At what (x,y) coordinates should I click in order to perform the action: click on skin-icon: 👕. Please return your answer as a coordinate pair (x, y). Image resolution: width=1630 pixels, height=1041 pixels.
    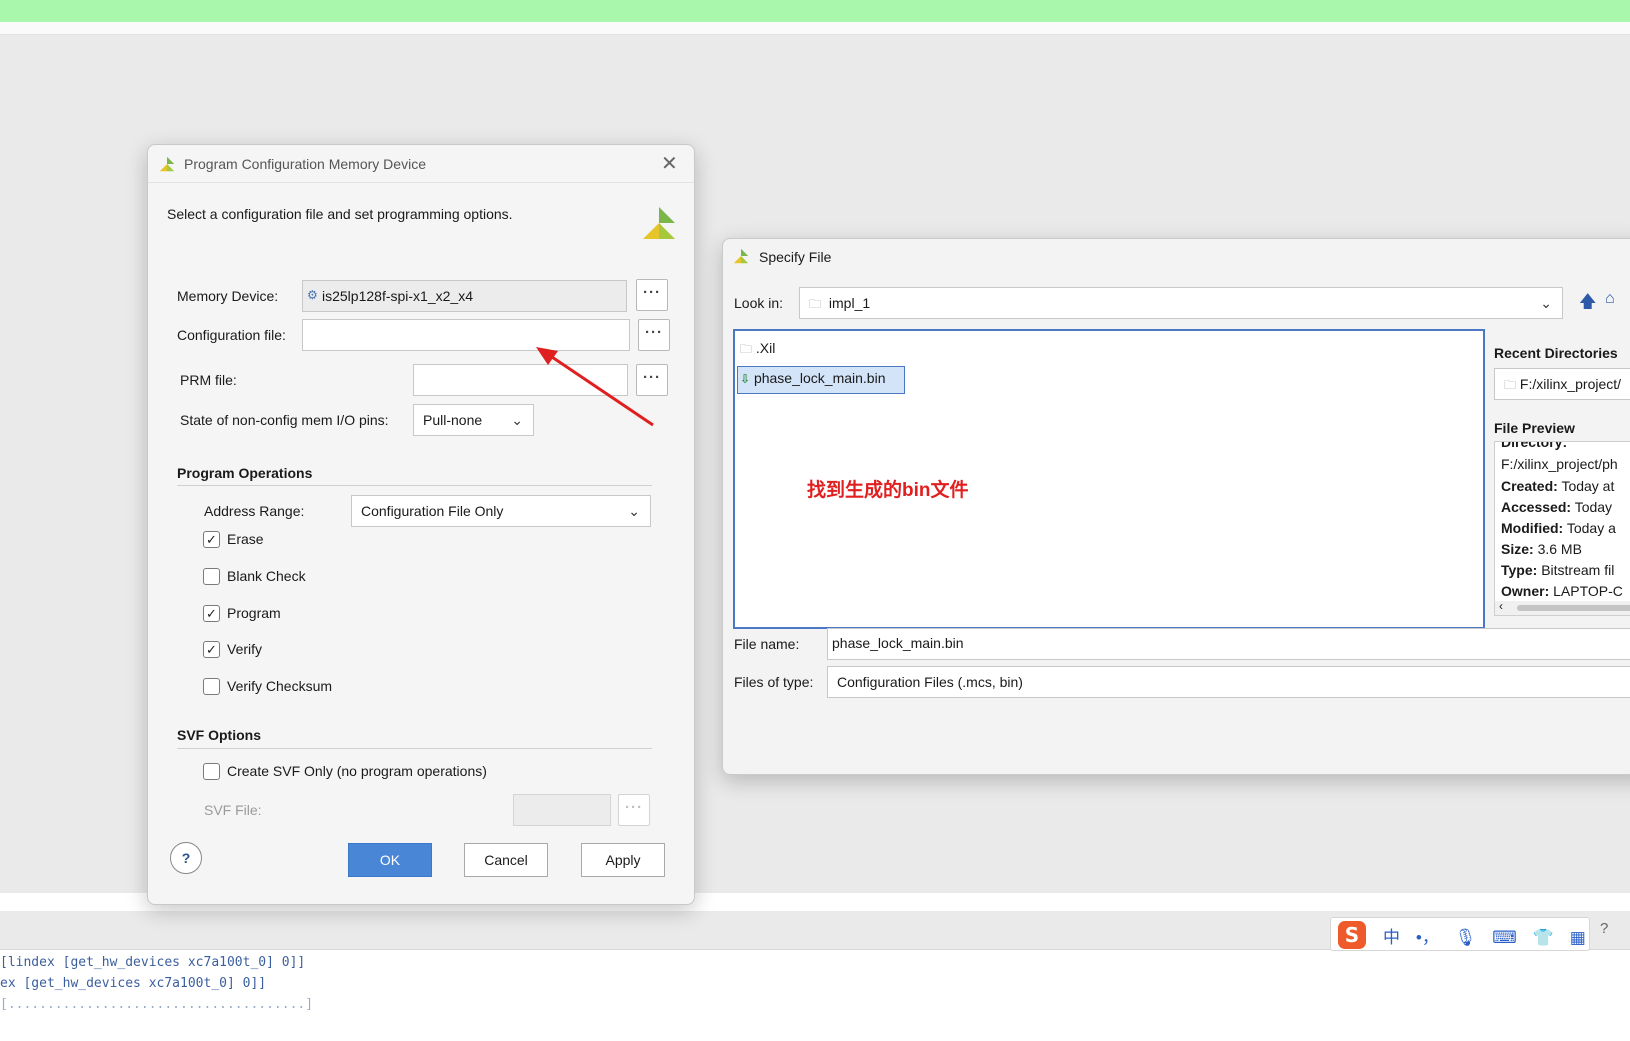
    Looking at the image, I should click on (1543, 938).